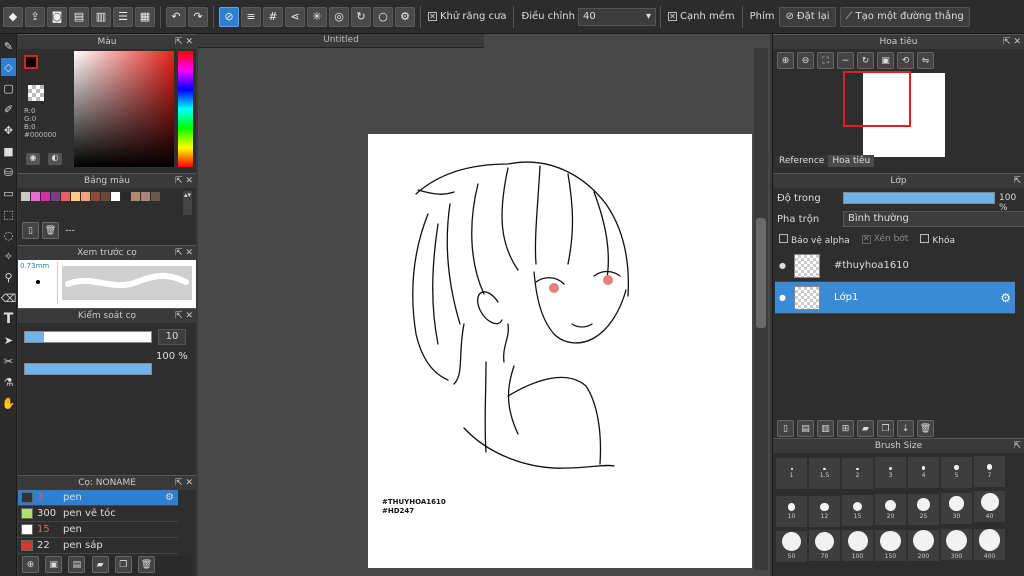  I want to click on brush-list-item: 22 pen sáp, so click(98, 546).